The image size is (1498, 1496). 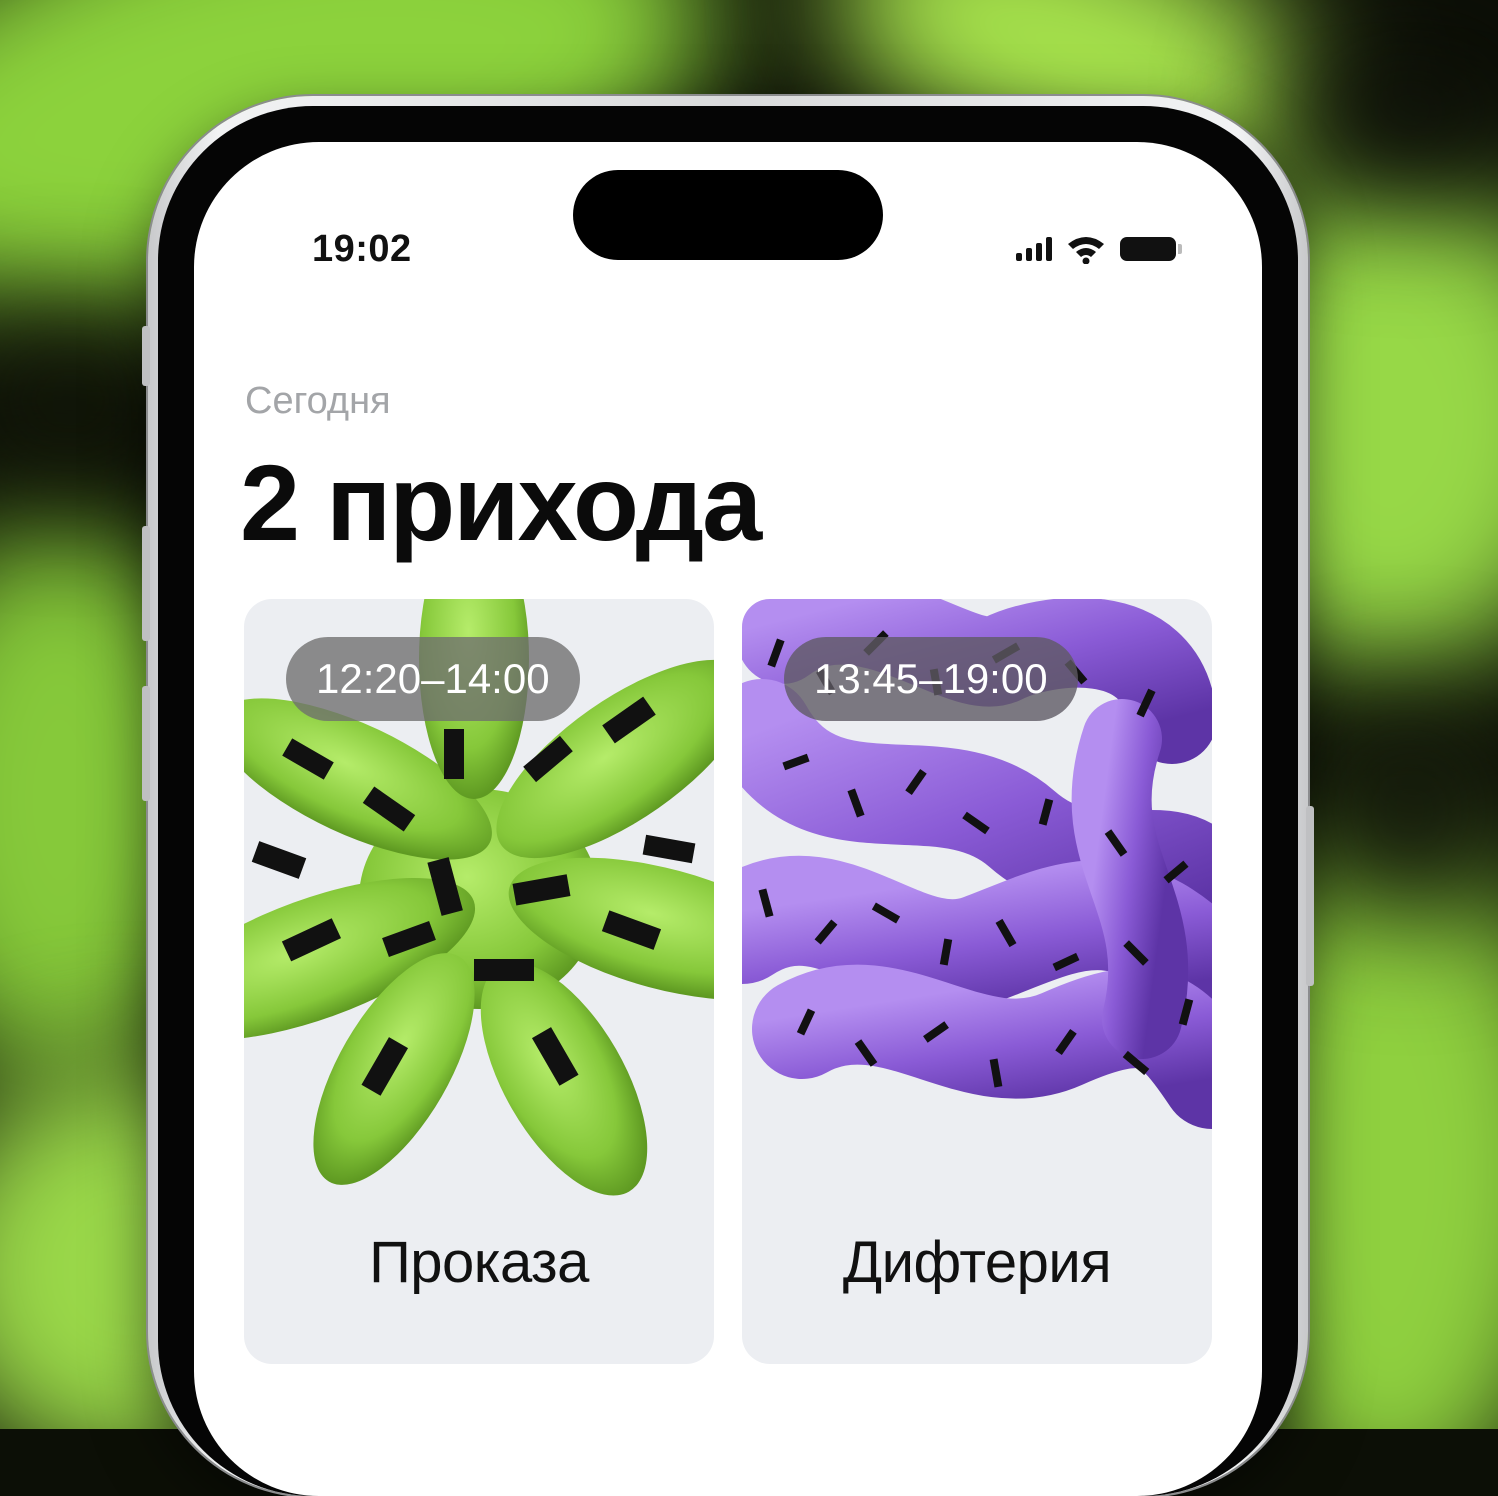 I want to click on status-time: 19:02, so click(x=362, y=249).